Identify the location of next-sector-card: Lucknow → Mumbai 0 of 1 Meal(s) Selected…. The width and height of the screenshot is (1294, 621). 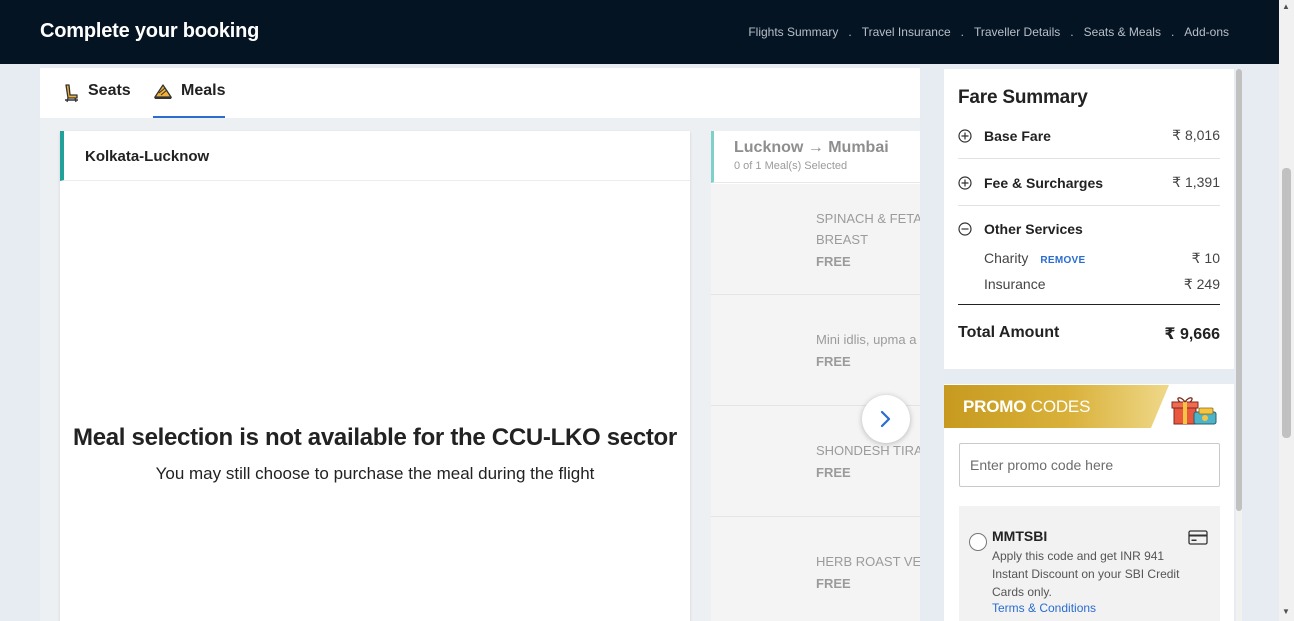
(815, 376).